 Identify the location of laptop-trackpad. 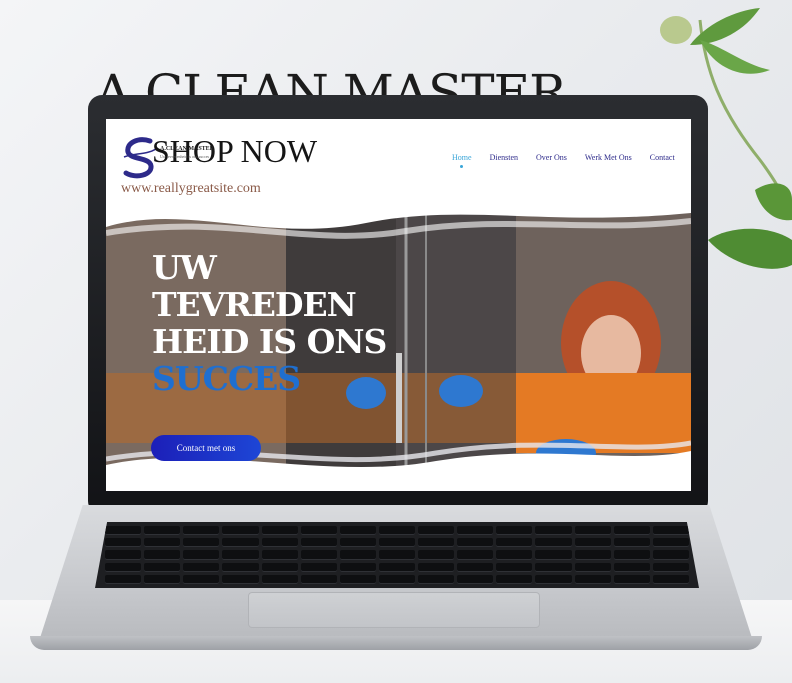
(394, 610).